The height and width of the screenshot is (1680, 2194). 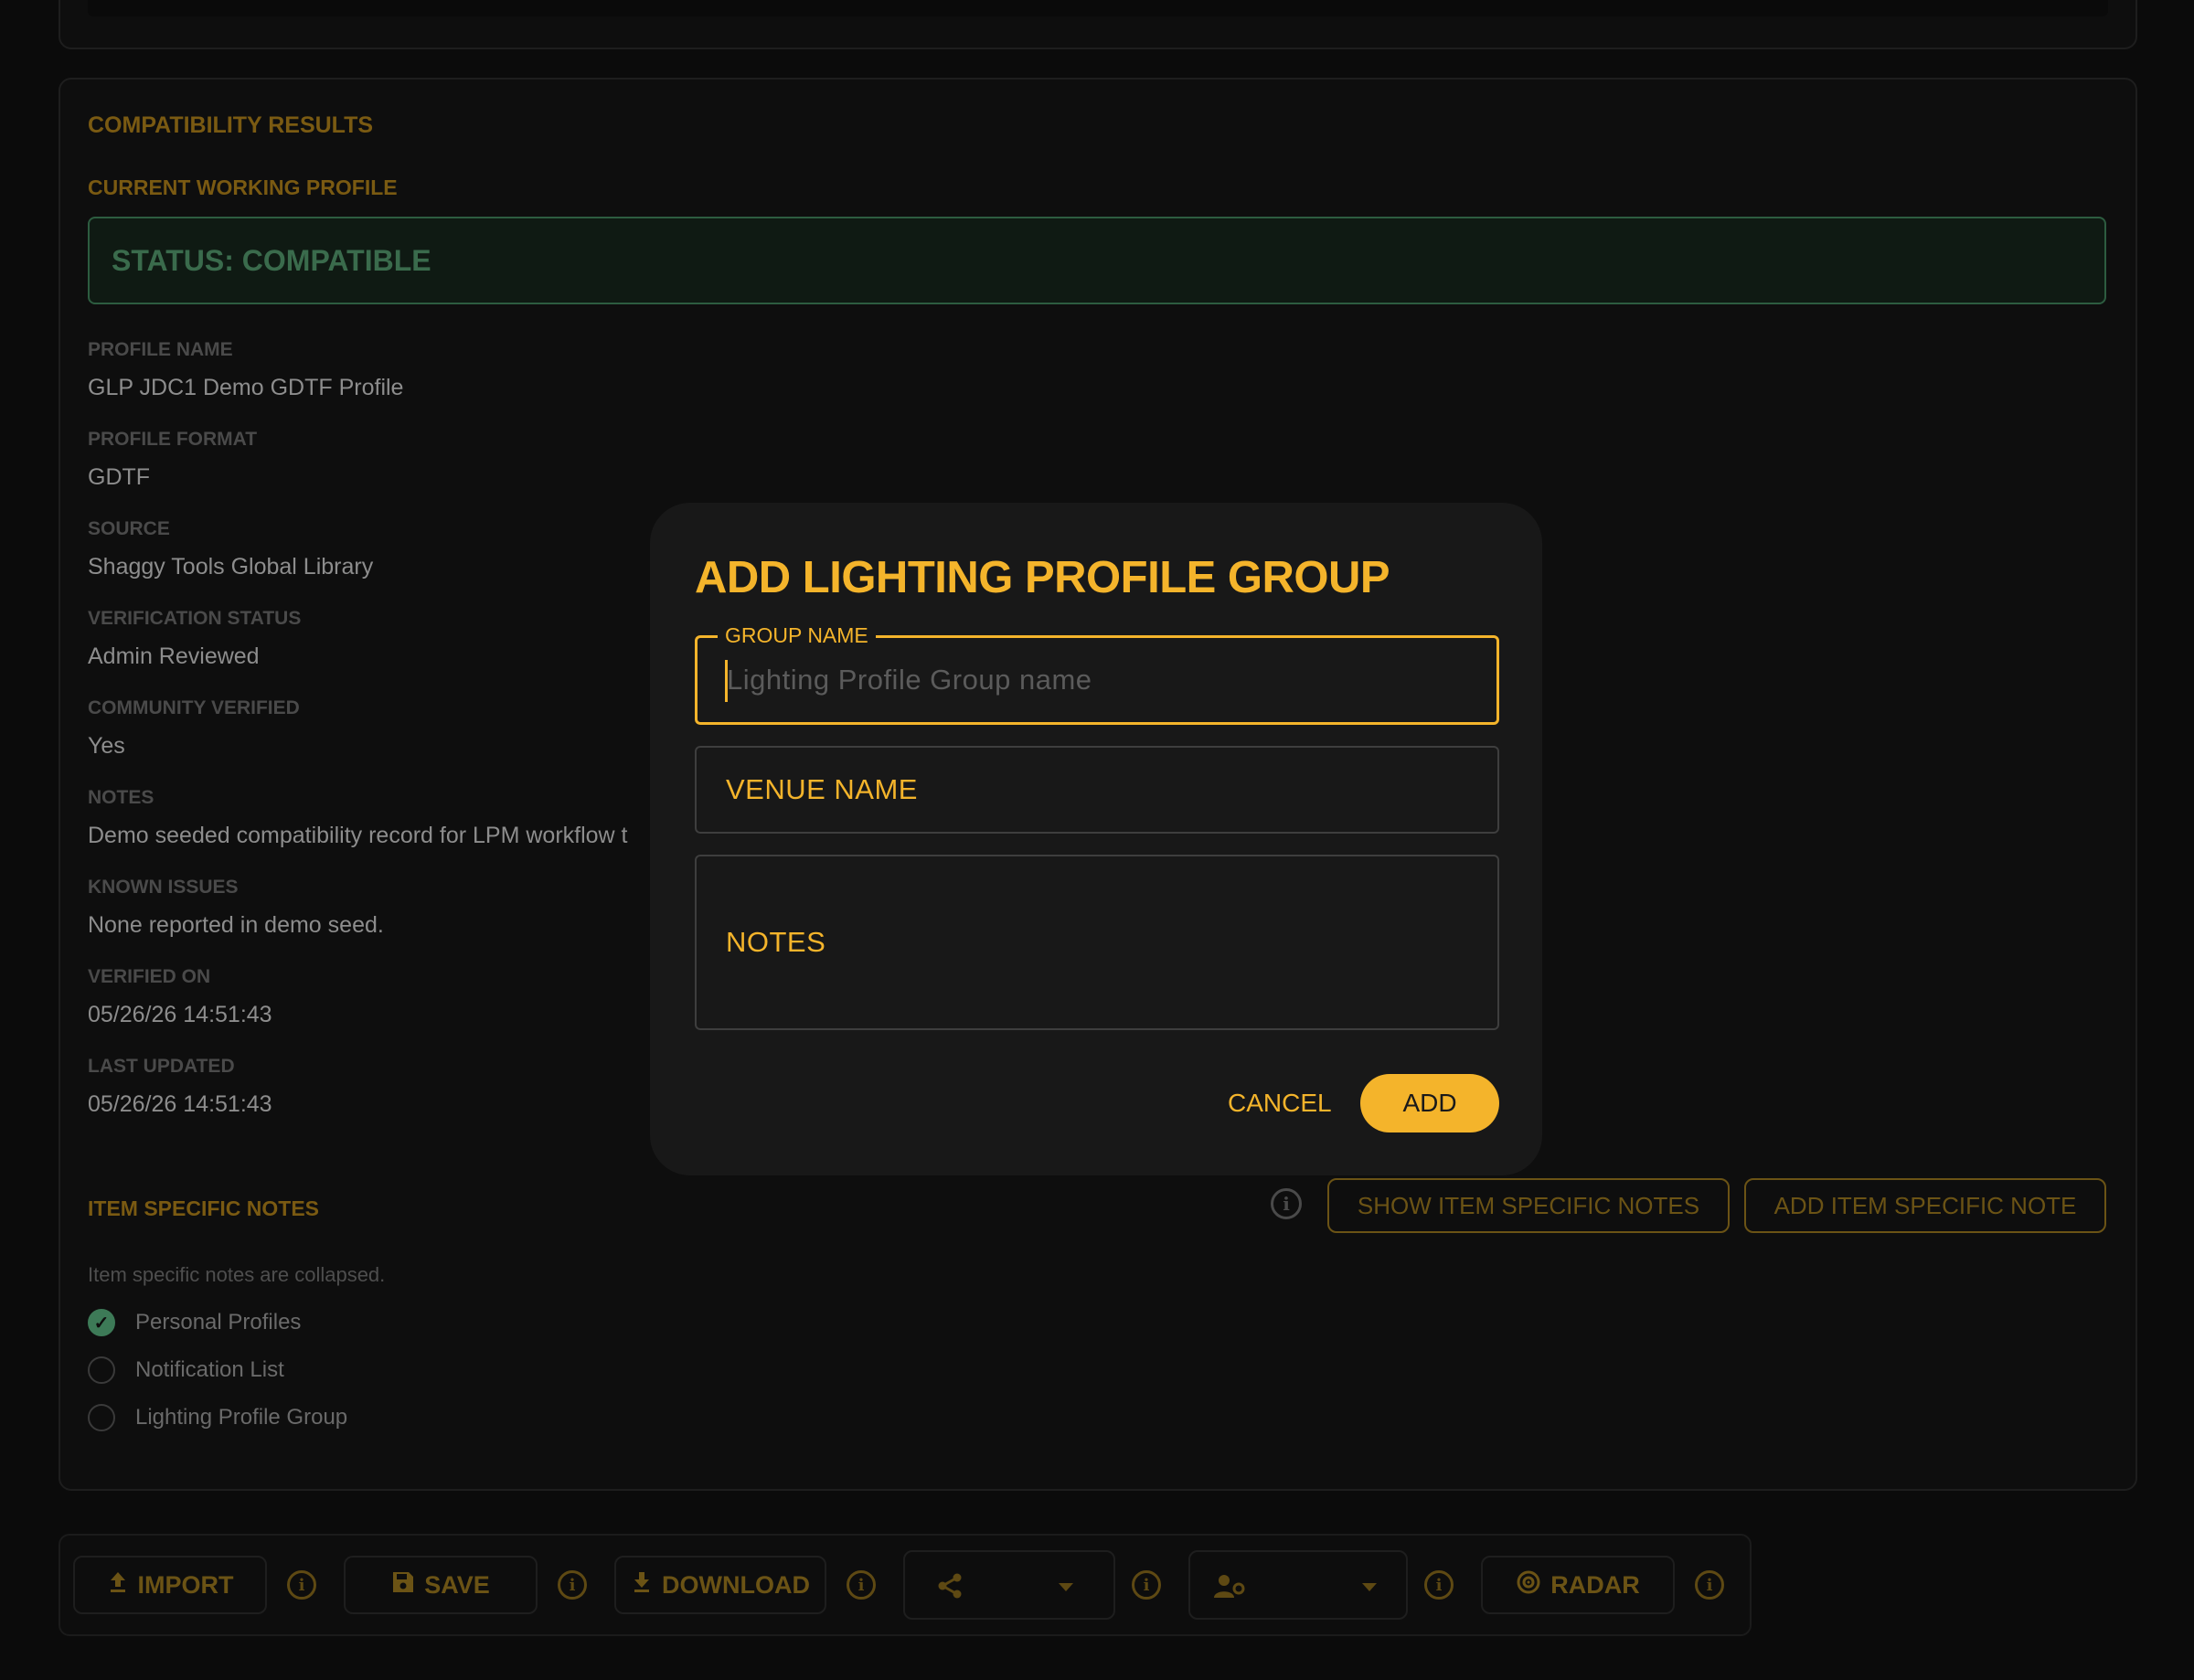 What do you see at coordinates (243, 187) in the screenshot?
I see `current-working-profile-label: CURRENT WORKING PROFILE` at bounding box center [243, 187].